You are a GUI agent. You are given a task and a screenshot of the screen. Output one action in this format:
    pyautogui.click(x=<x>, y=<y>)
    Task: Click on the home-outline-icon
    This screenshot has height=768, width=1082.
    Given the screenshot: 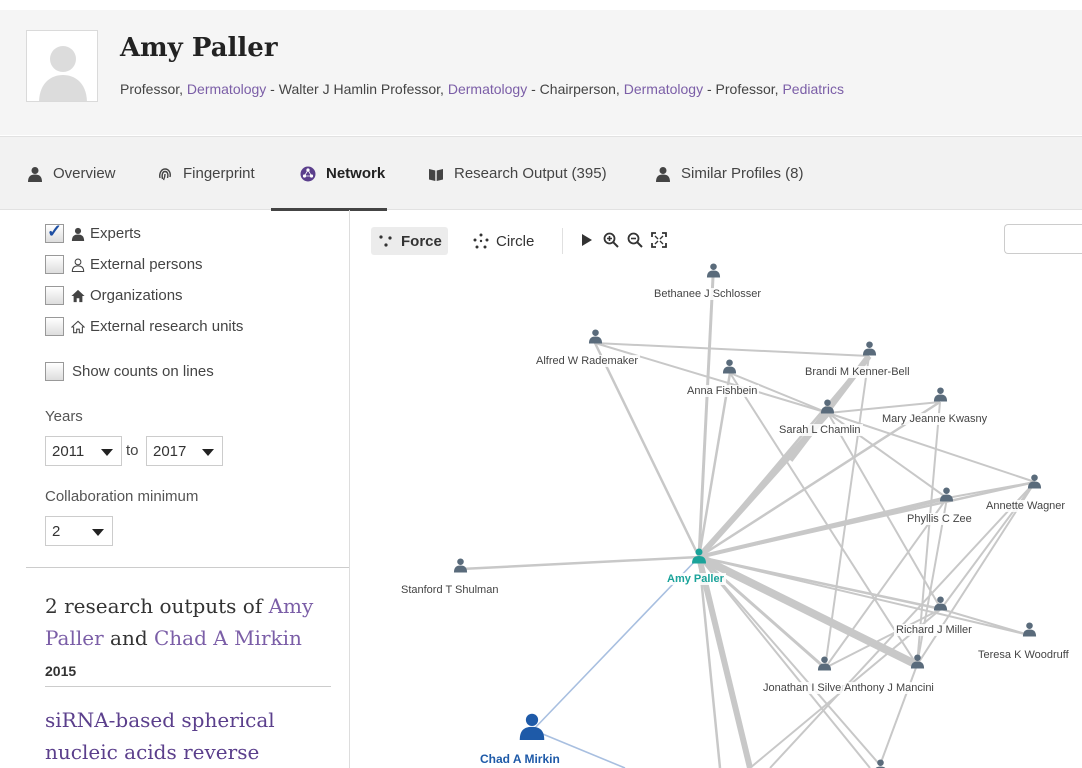 What is the action you would take?
    pyautogui.click(x=78, y=327)
    